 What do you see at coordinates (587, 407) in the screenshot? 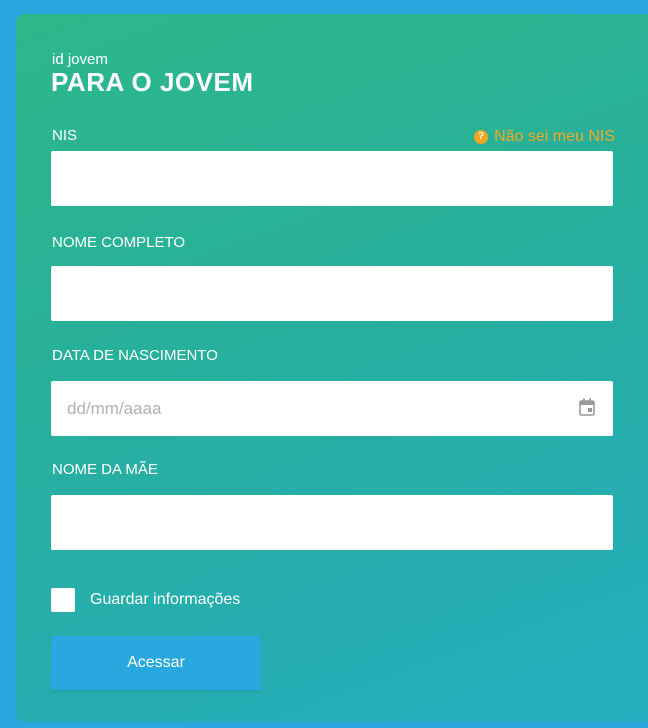
I see `calendar-icon` at bounding box center [587, 407].